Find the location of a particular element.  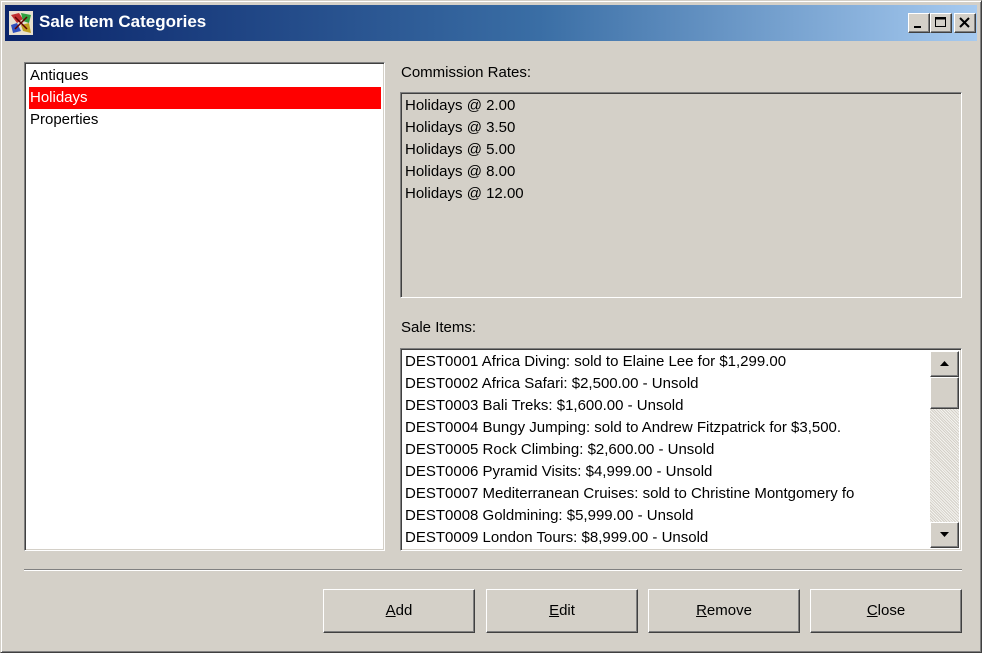

maximize-button is located at coordinates (941, 23).